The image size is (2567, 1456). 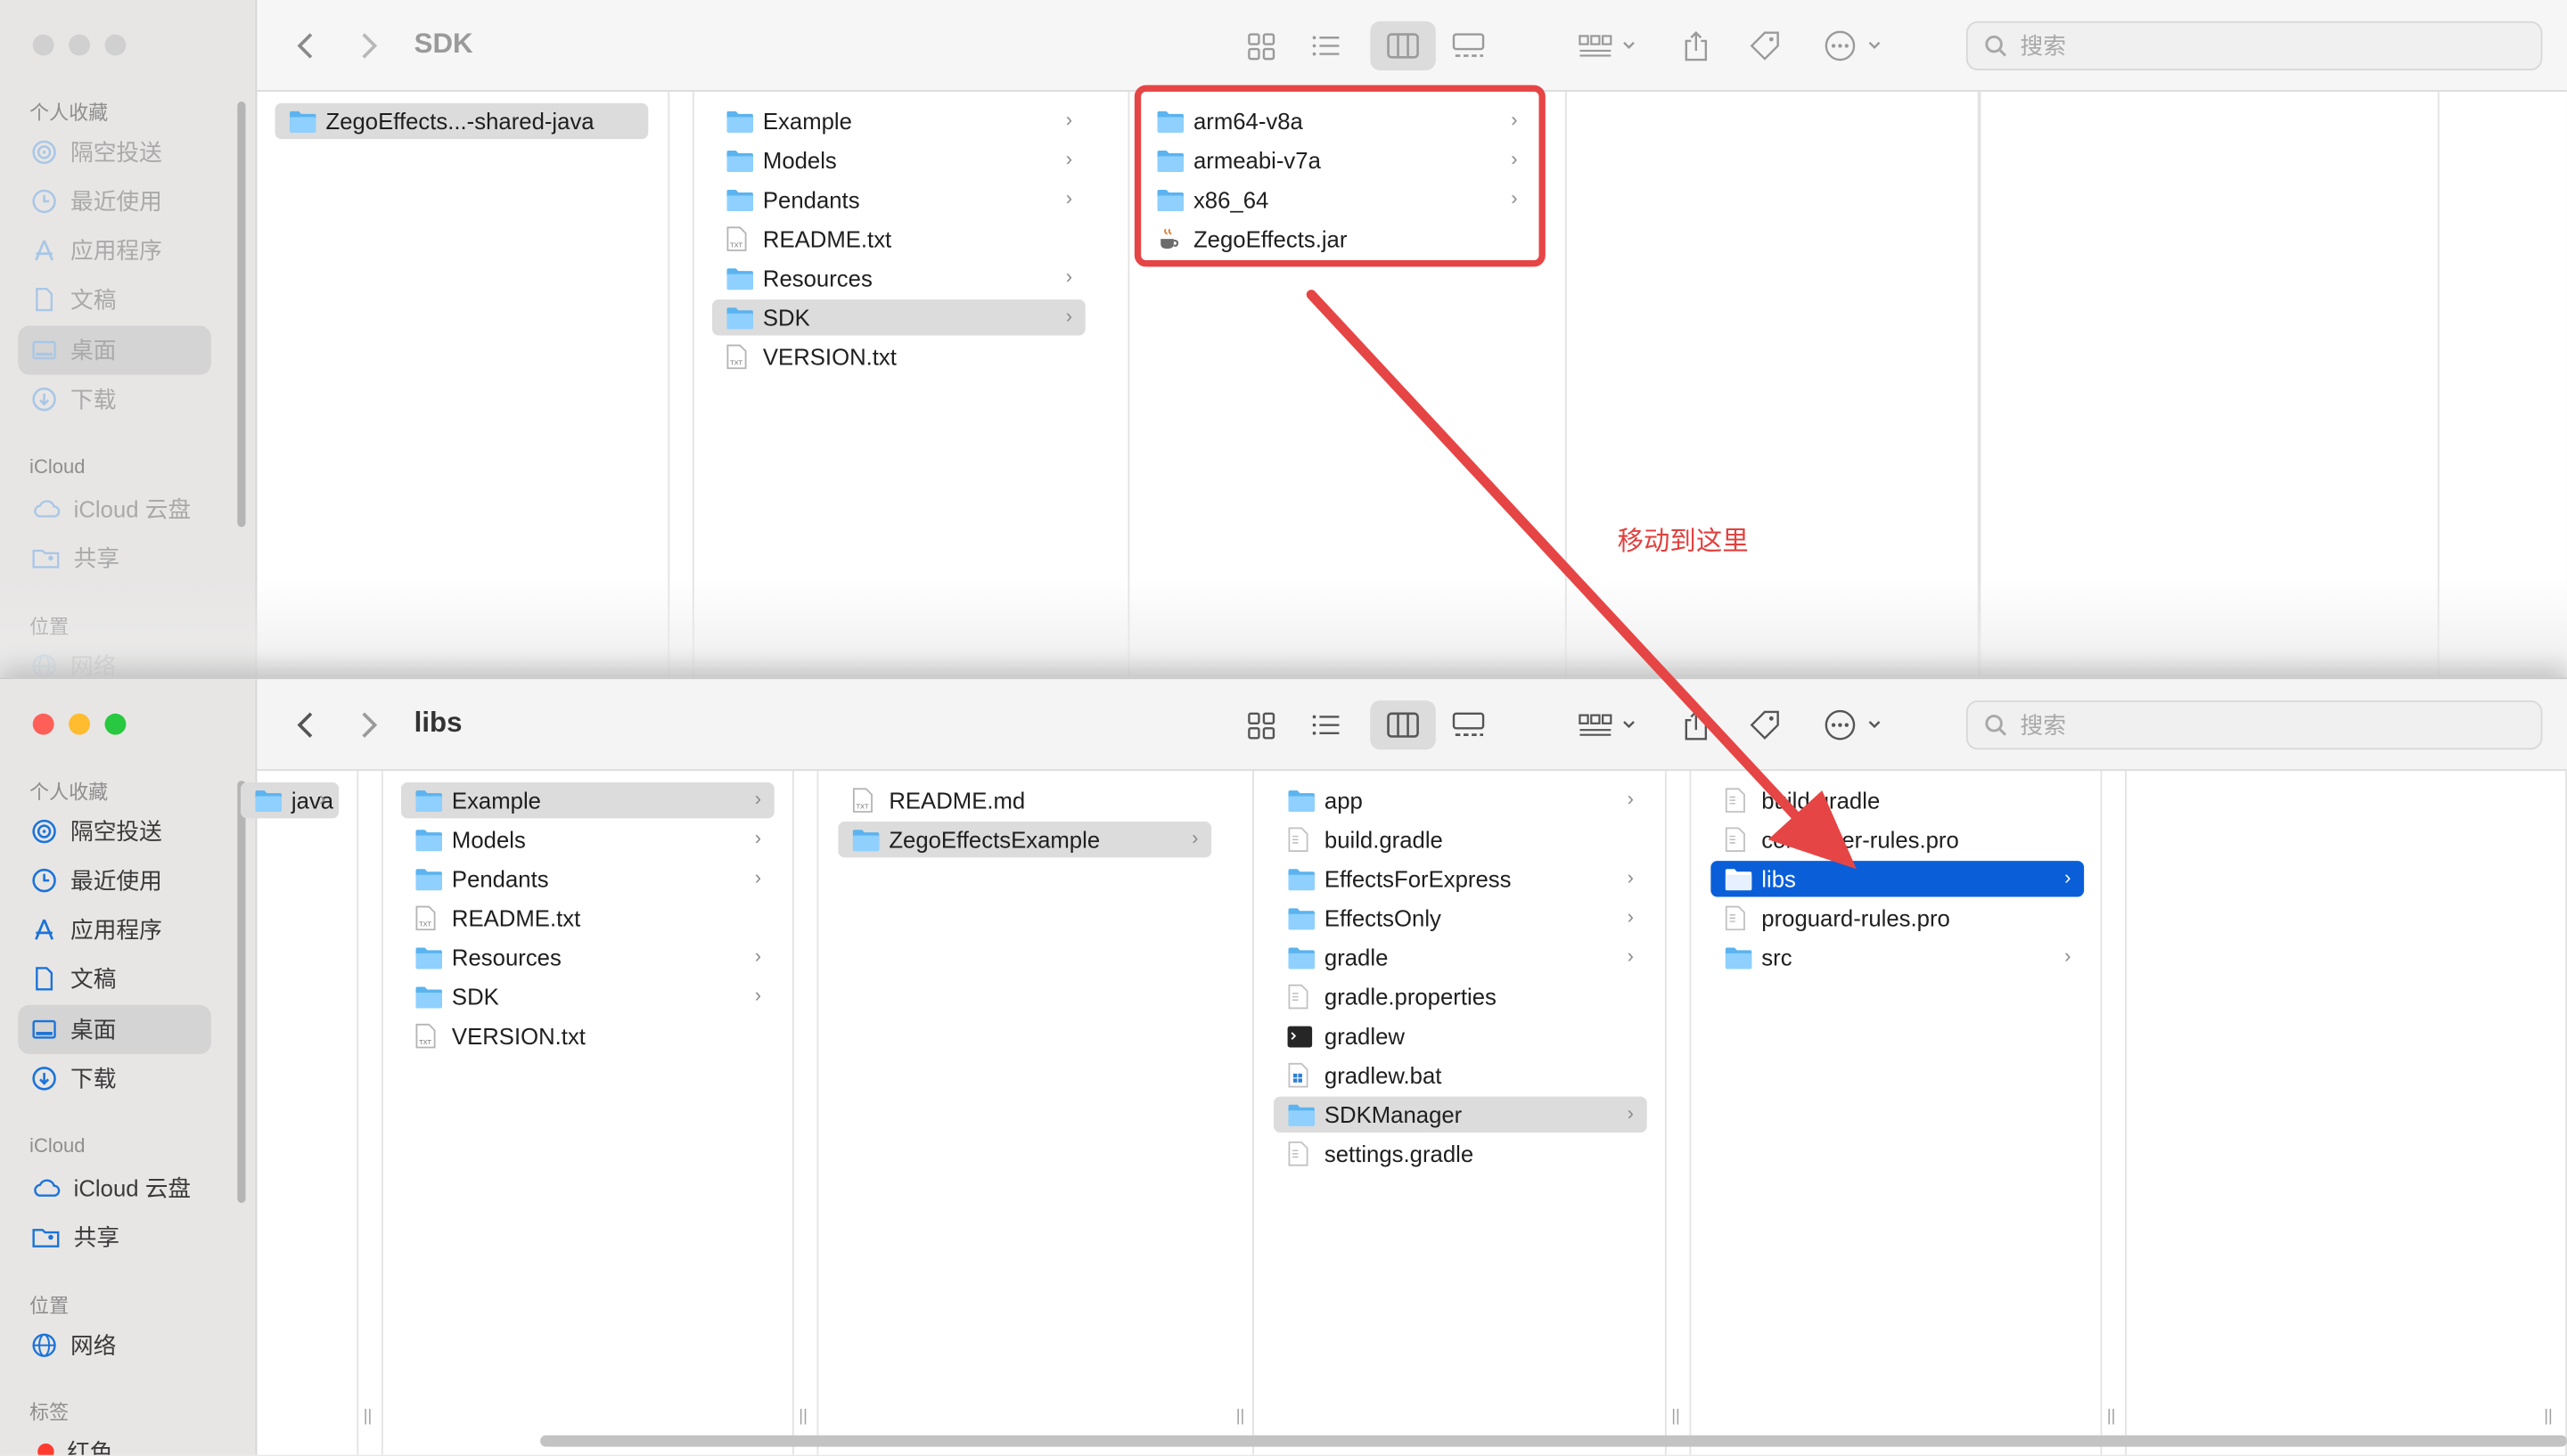 I want to click on file-row: gradle.properties, so click(x=1461, y=996).